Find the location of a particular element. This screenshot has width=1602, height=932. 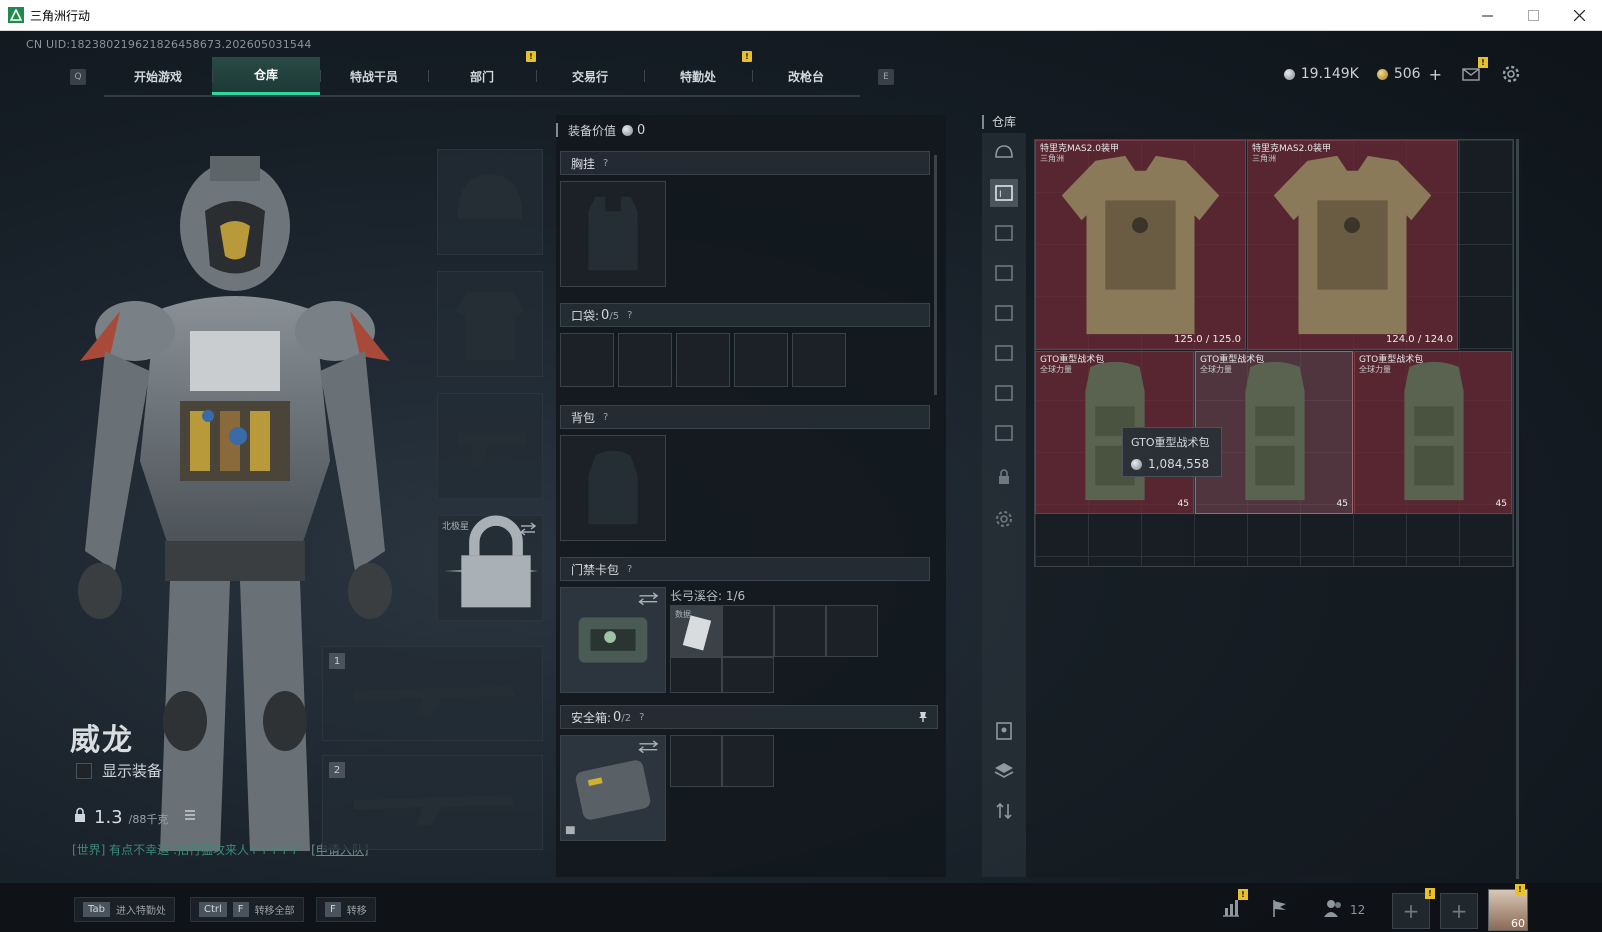

tab-label: 特战干员 is located at coordinates (373, 76).